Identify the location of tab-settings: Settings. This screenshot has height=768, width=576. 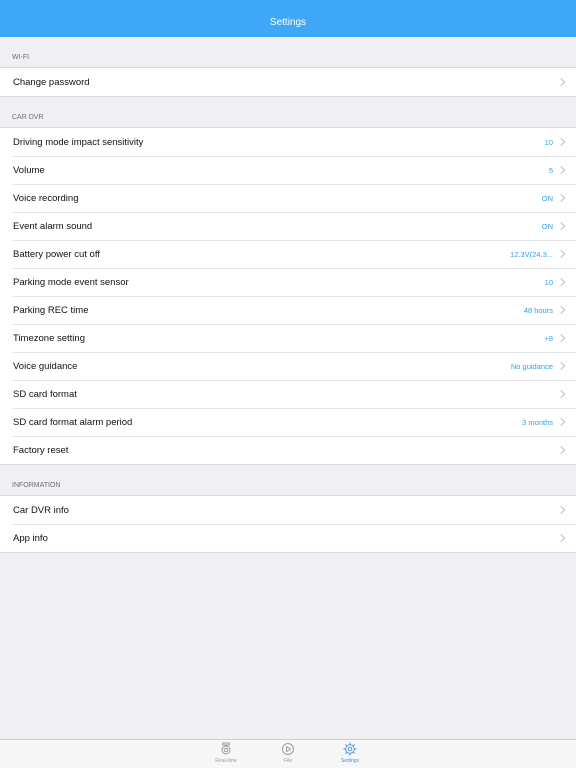
(350, 753).